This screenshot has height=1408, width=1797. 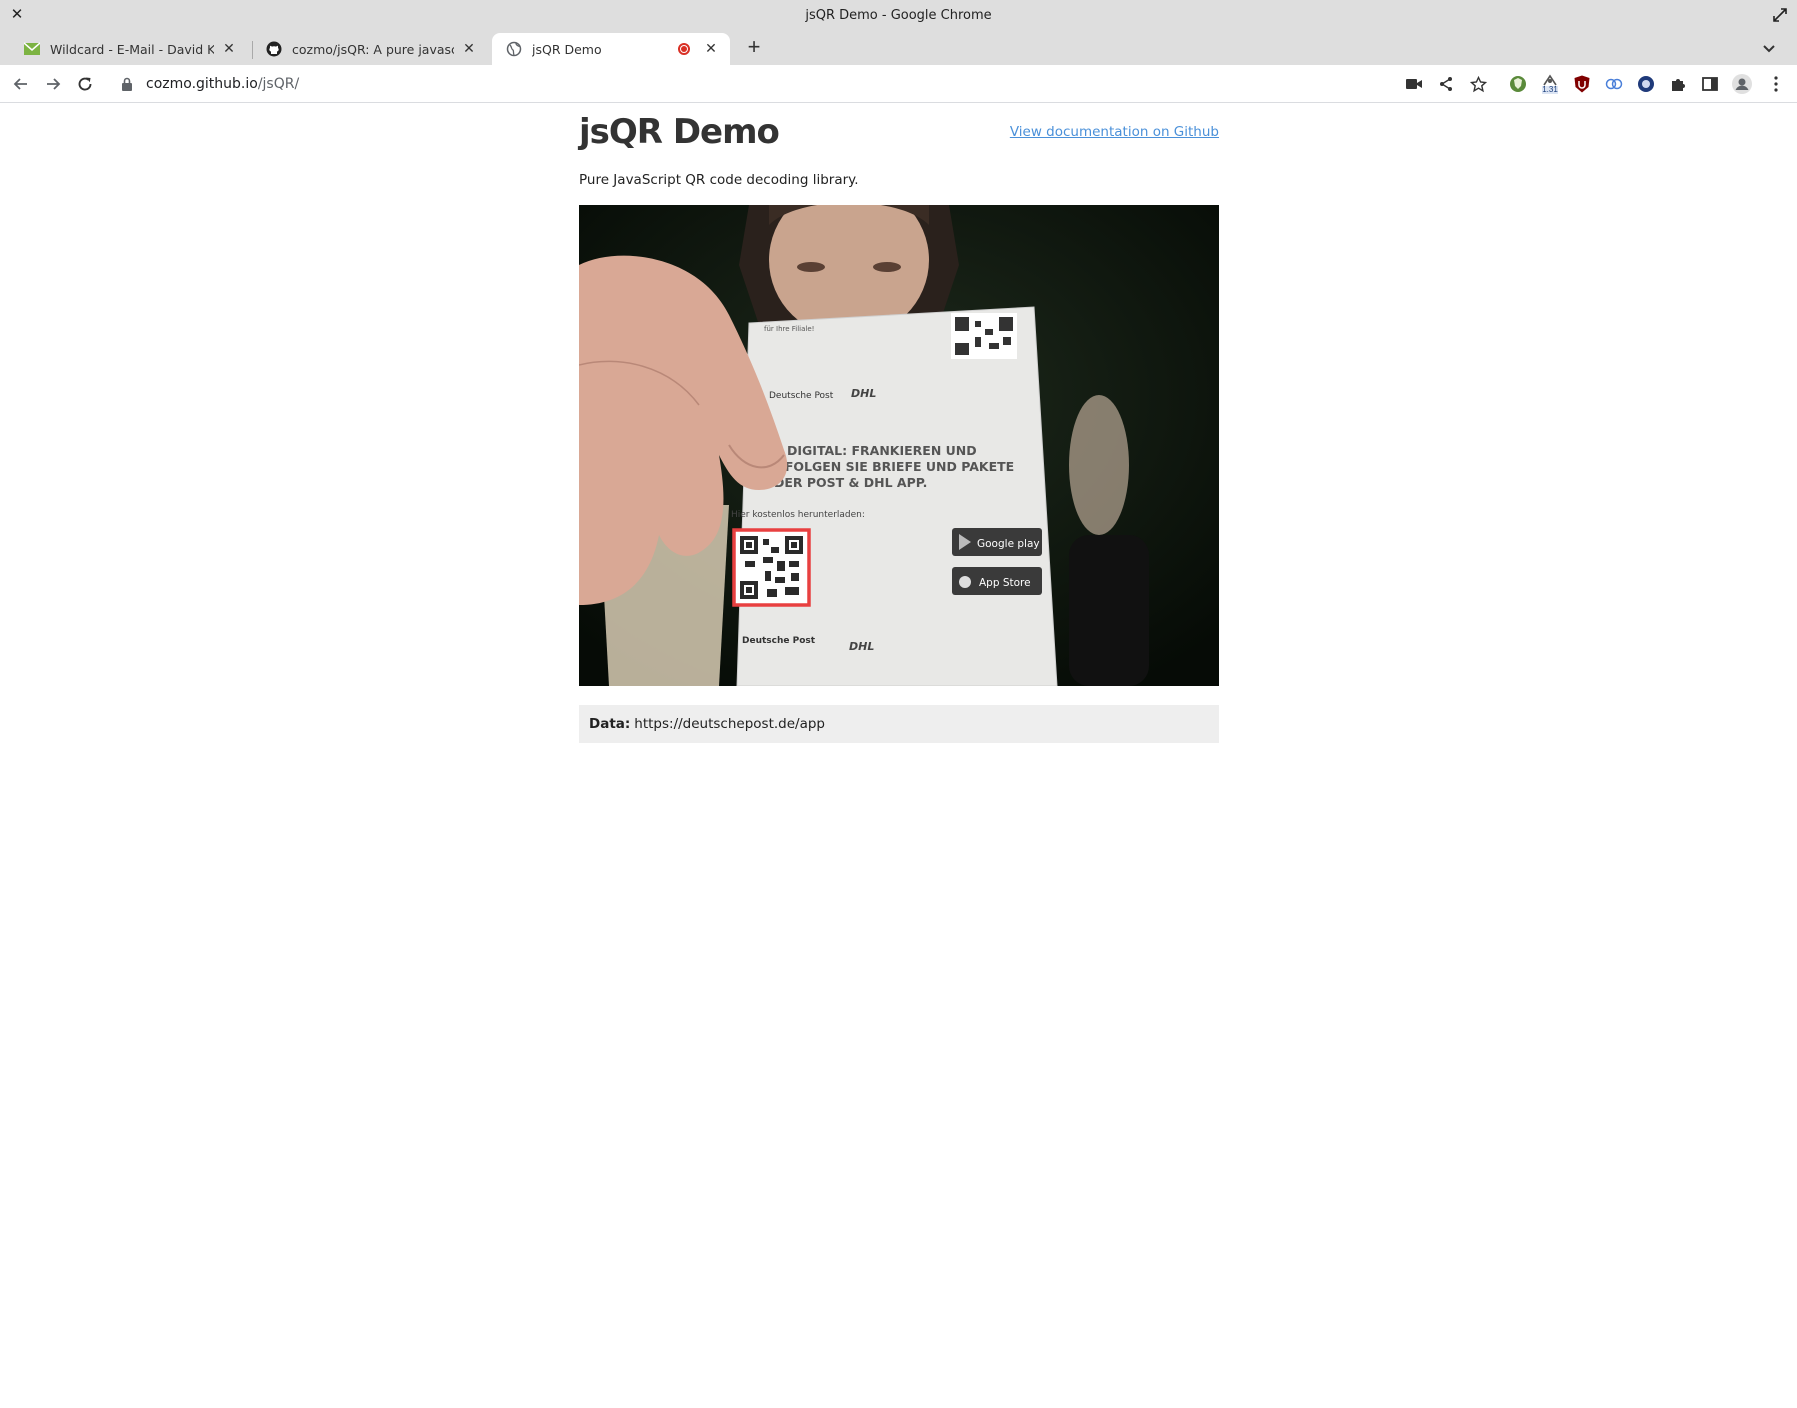 I want to click on share-icon, so click(x=1446, y=84).